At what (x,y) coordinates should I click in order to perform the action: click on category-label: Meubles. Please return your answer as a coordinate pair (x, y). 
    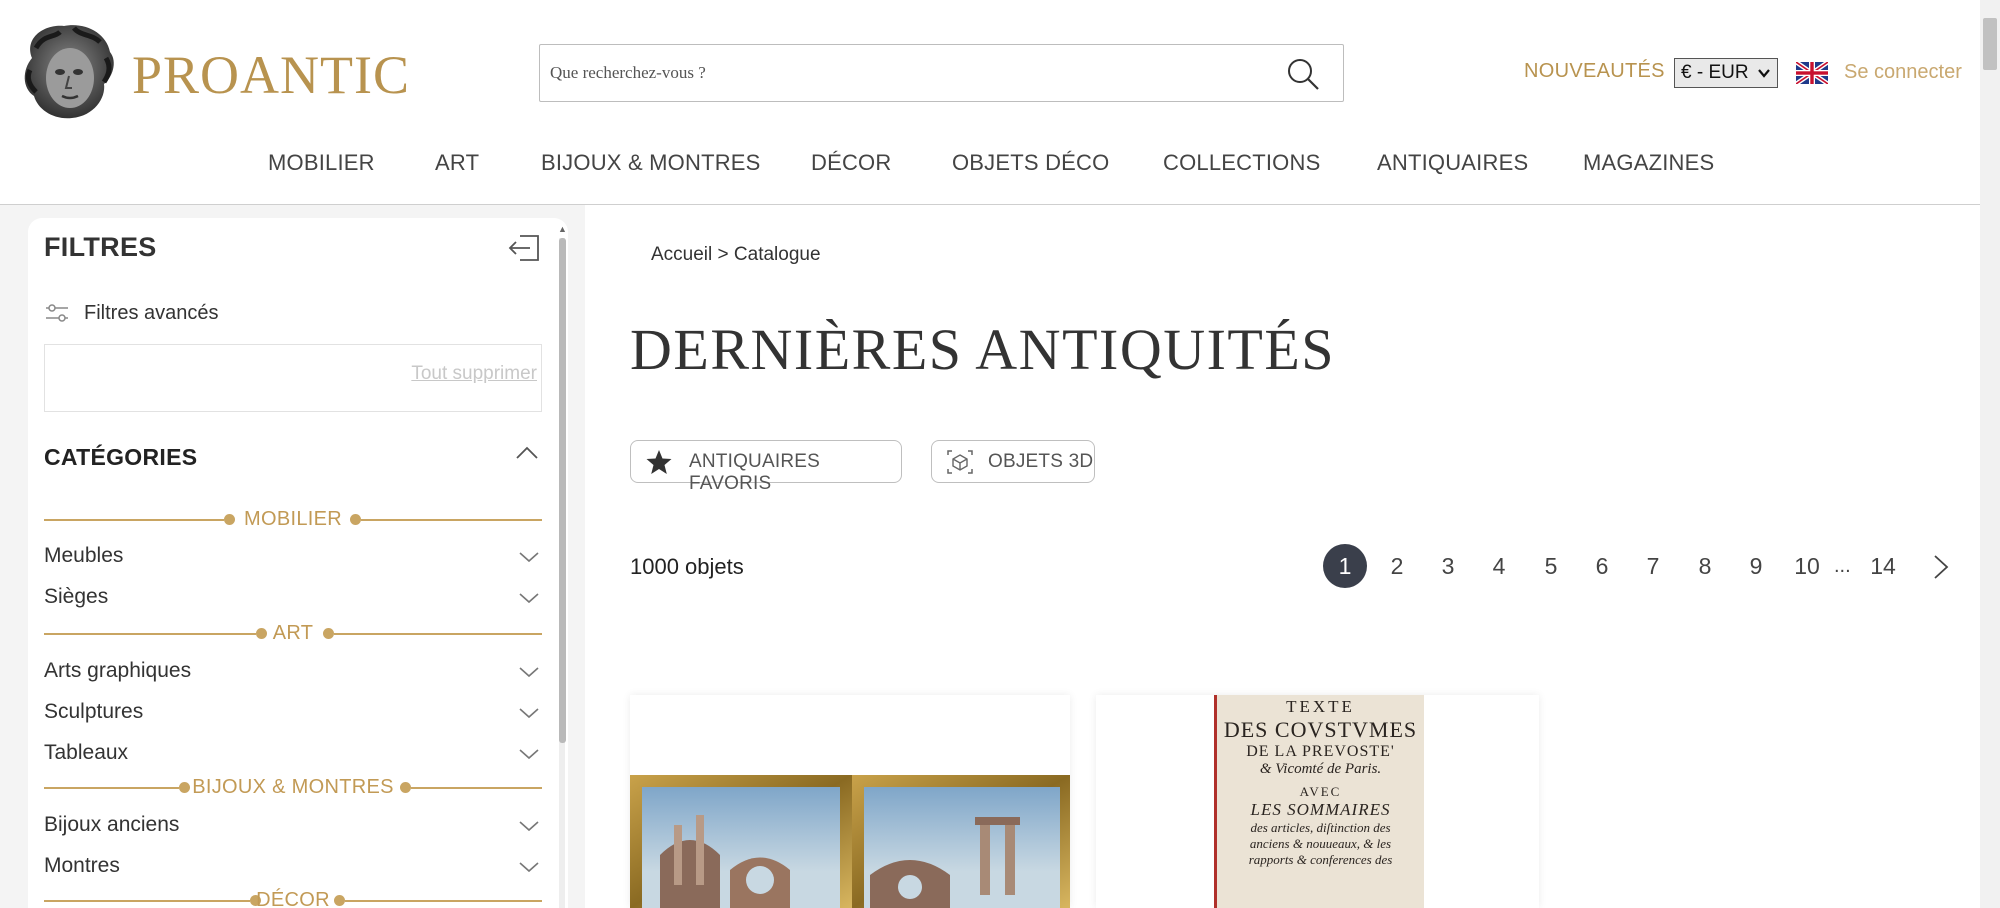
    Looking at the image, I should click on (84, 555).